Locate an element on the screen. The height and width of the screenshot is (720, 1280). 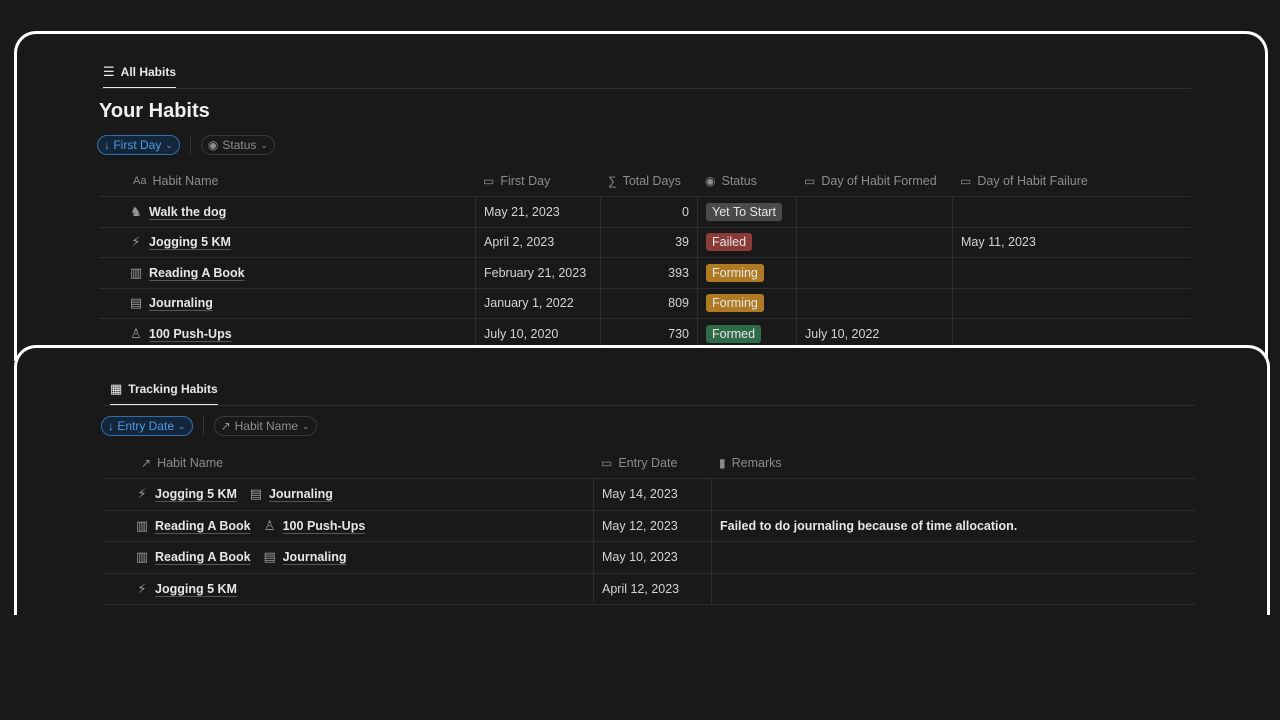
tab-tracking-habits-label: Tracking Habits is located at coordinates (173, 389).